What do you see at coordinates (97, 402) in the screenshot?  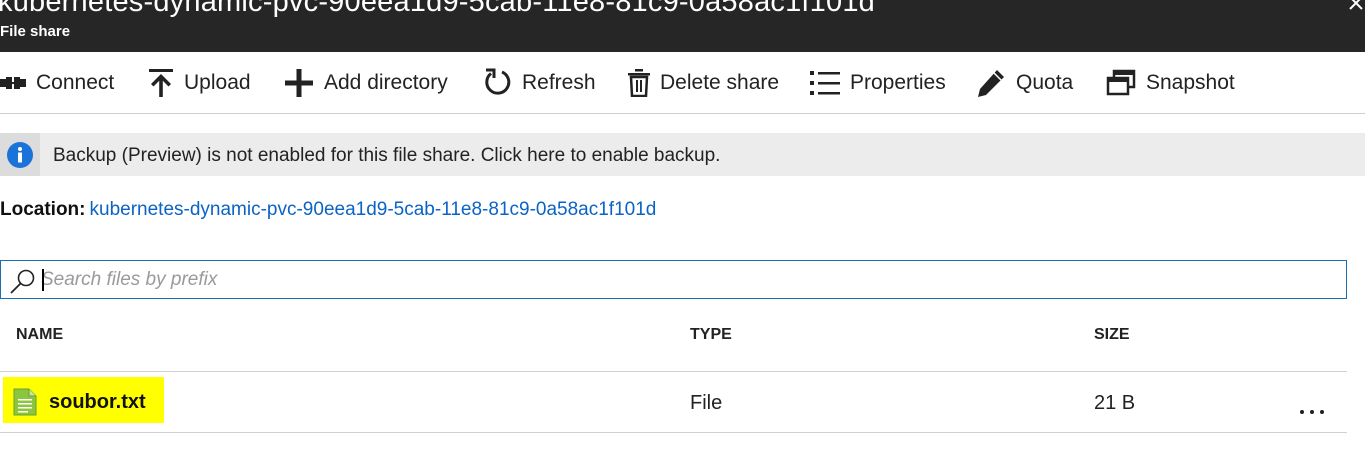 I see `file-name: soubor.txt` at bounding box center [97, 402].